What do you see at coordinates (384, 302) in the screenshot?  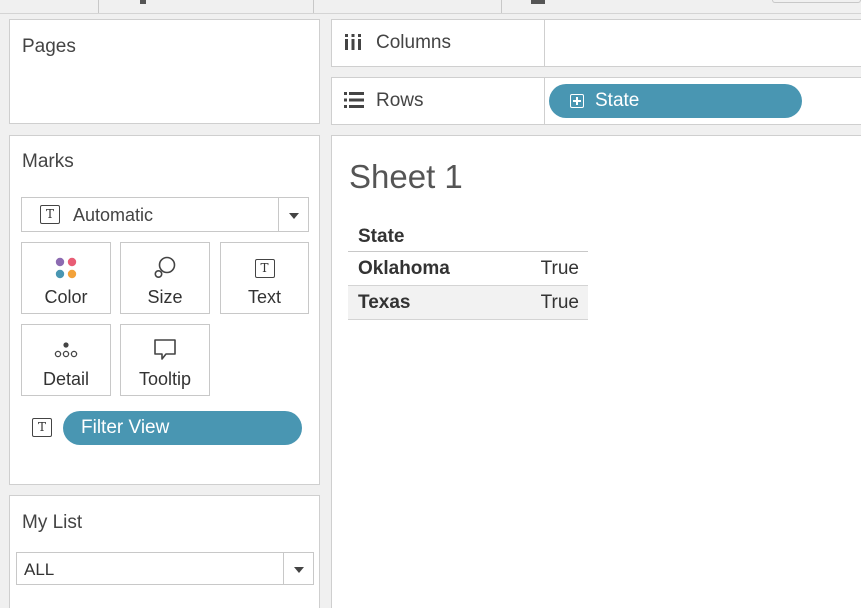 I see `row-state: Texas` at bounding box center [384, 302].